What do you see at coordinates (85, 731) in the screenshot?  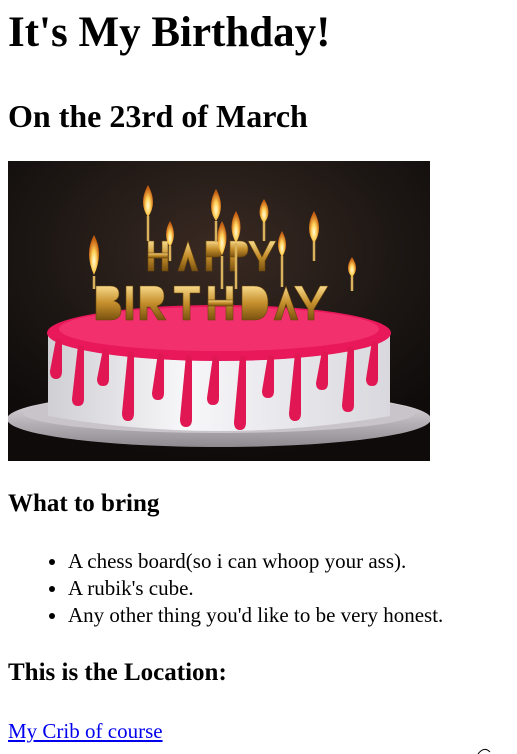 I see `location-link: My Crib of course` at bounding box center [85, 731].